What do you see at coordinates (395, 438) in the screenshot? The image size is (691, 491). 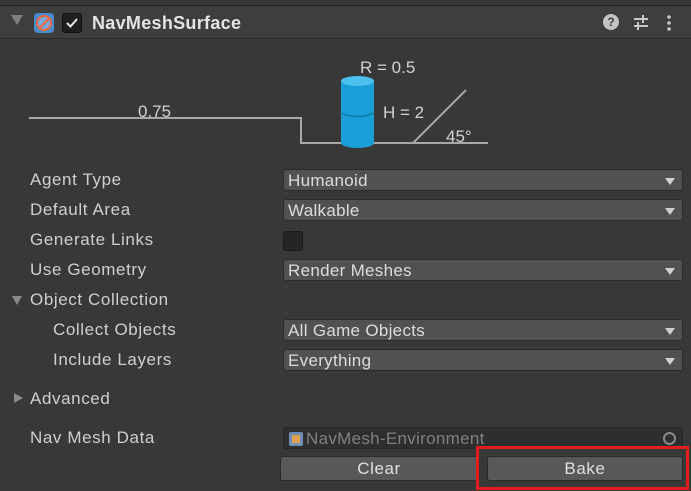 I see `nav-mesh-data-value: NavMesh-Environment` at bounding box center [395, 438].